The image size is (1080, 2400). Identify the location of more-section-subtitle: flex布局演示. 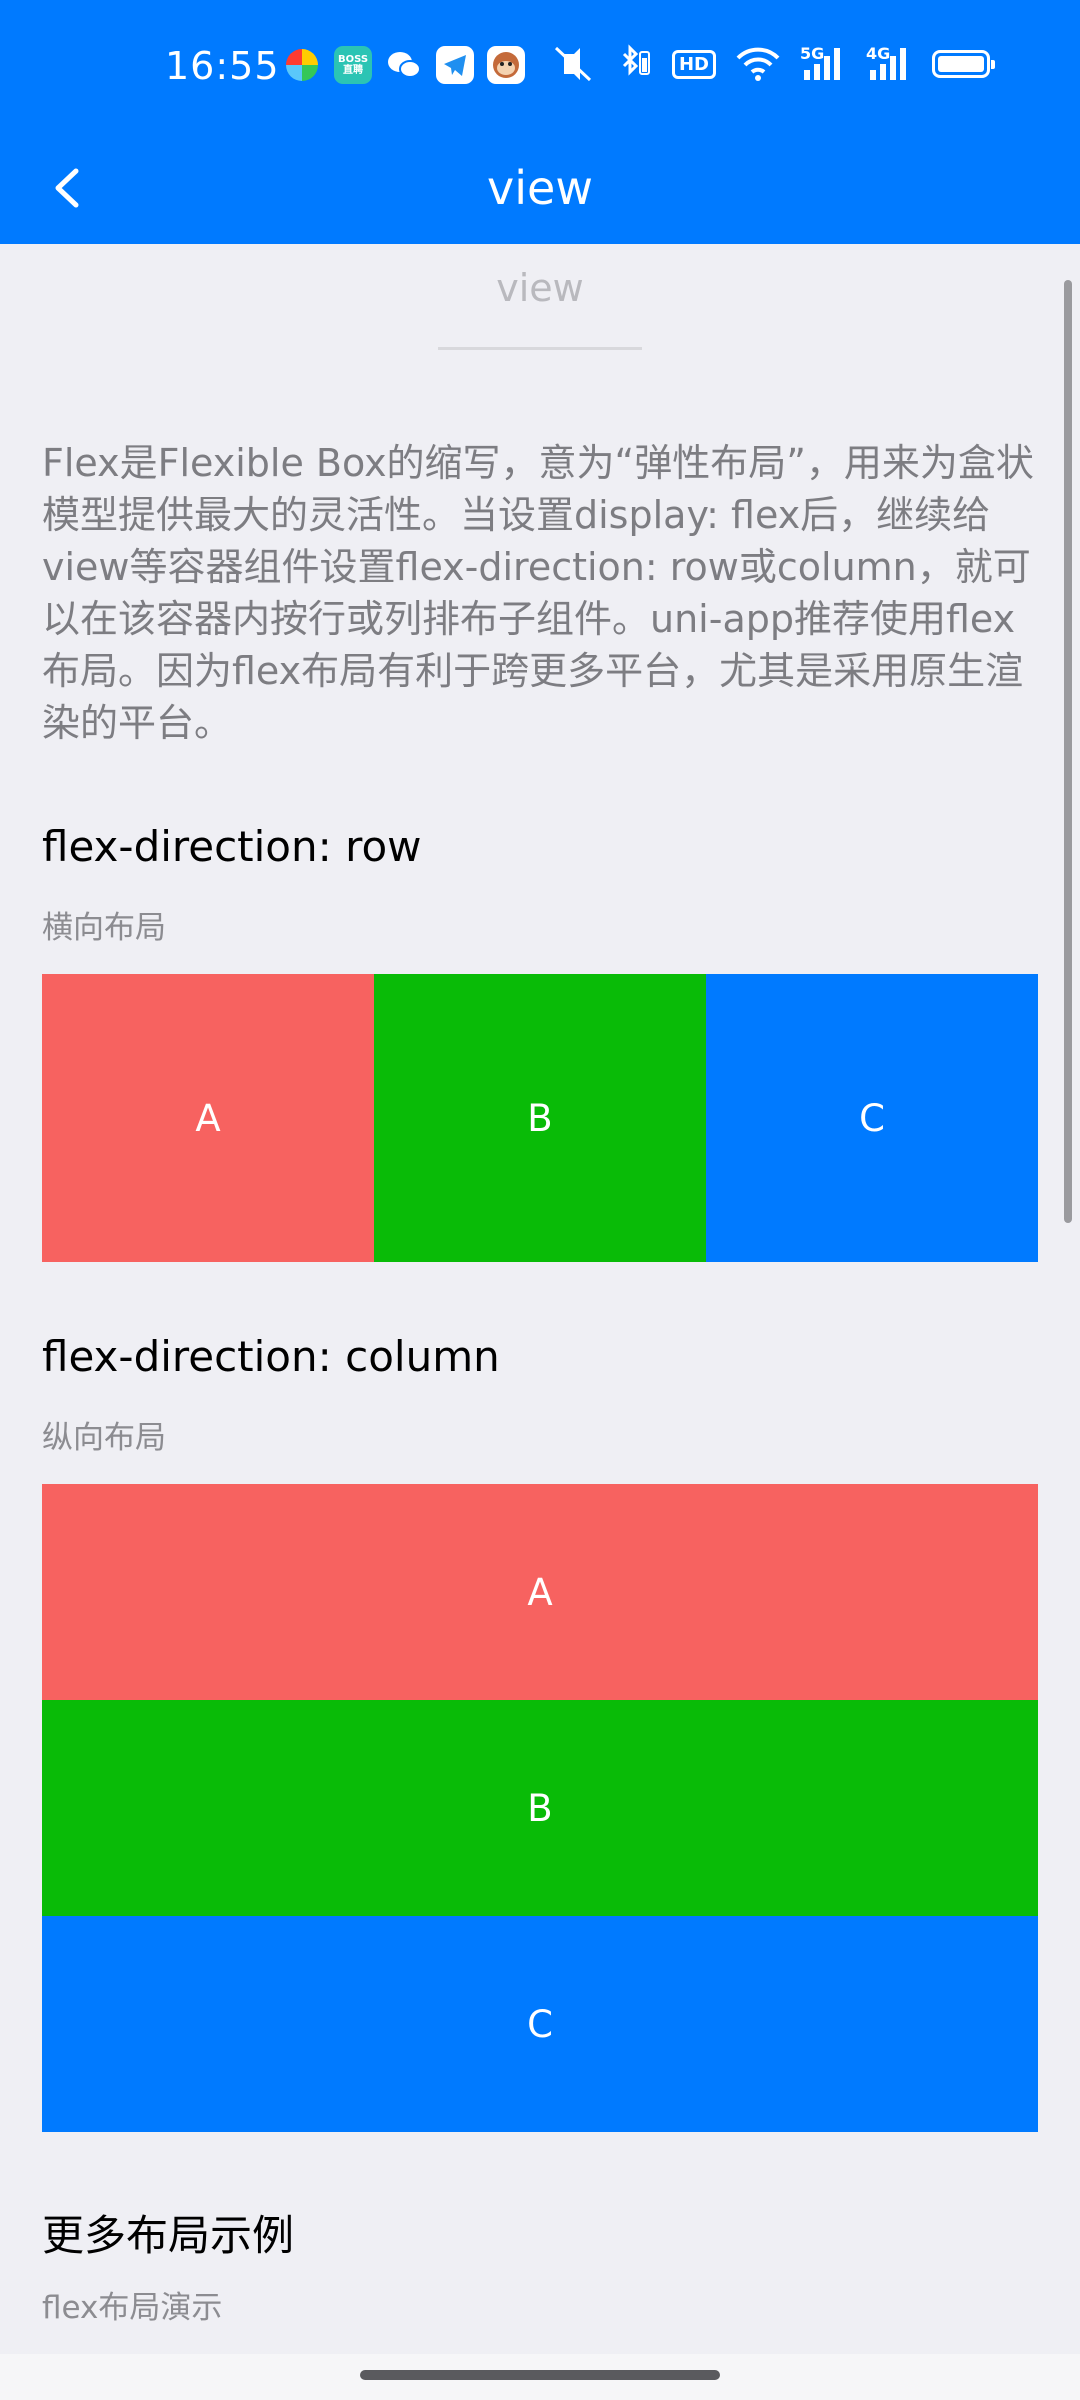
(132, 2304).